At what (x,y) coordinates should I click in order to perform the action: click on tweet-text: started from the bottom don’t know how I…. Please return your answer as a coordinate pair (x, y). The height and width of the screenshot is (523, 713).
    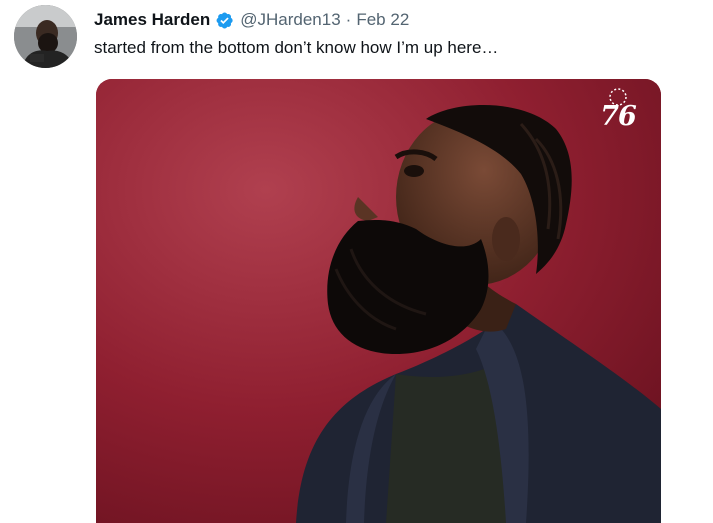
    Looking at the image, I should click on (296, 47).